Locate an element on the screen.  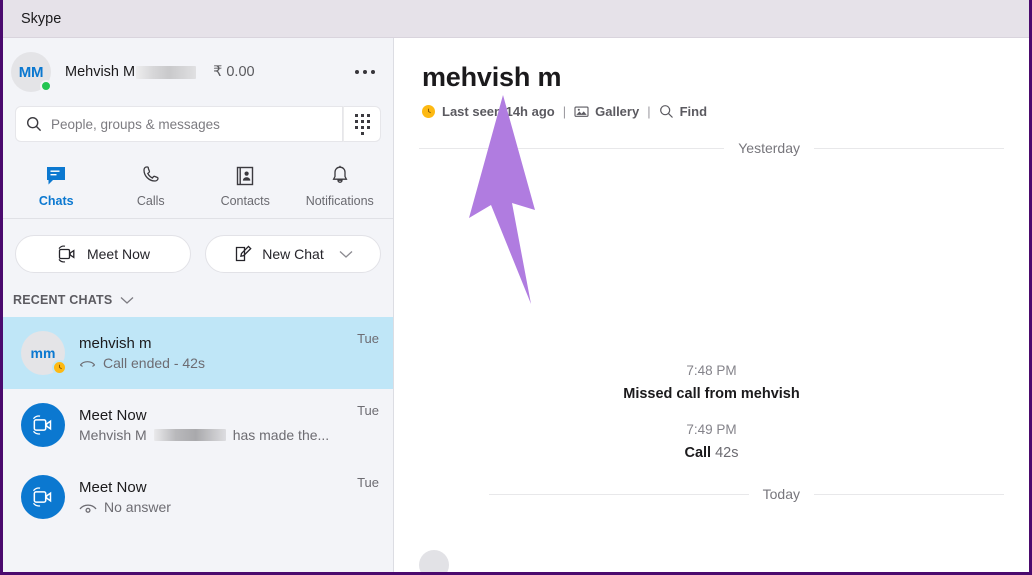
new-chat-button: New Chat is located at coordinates (293, 254).